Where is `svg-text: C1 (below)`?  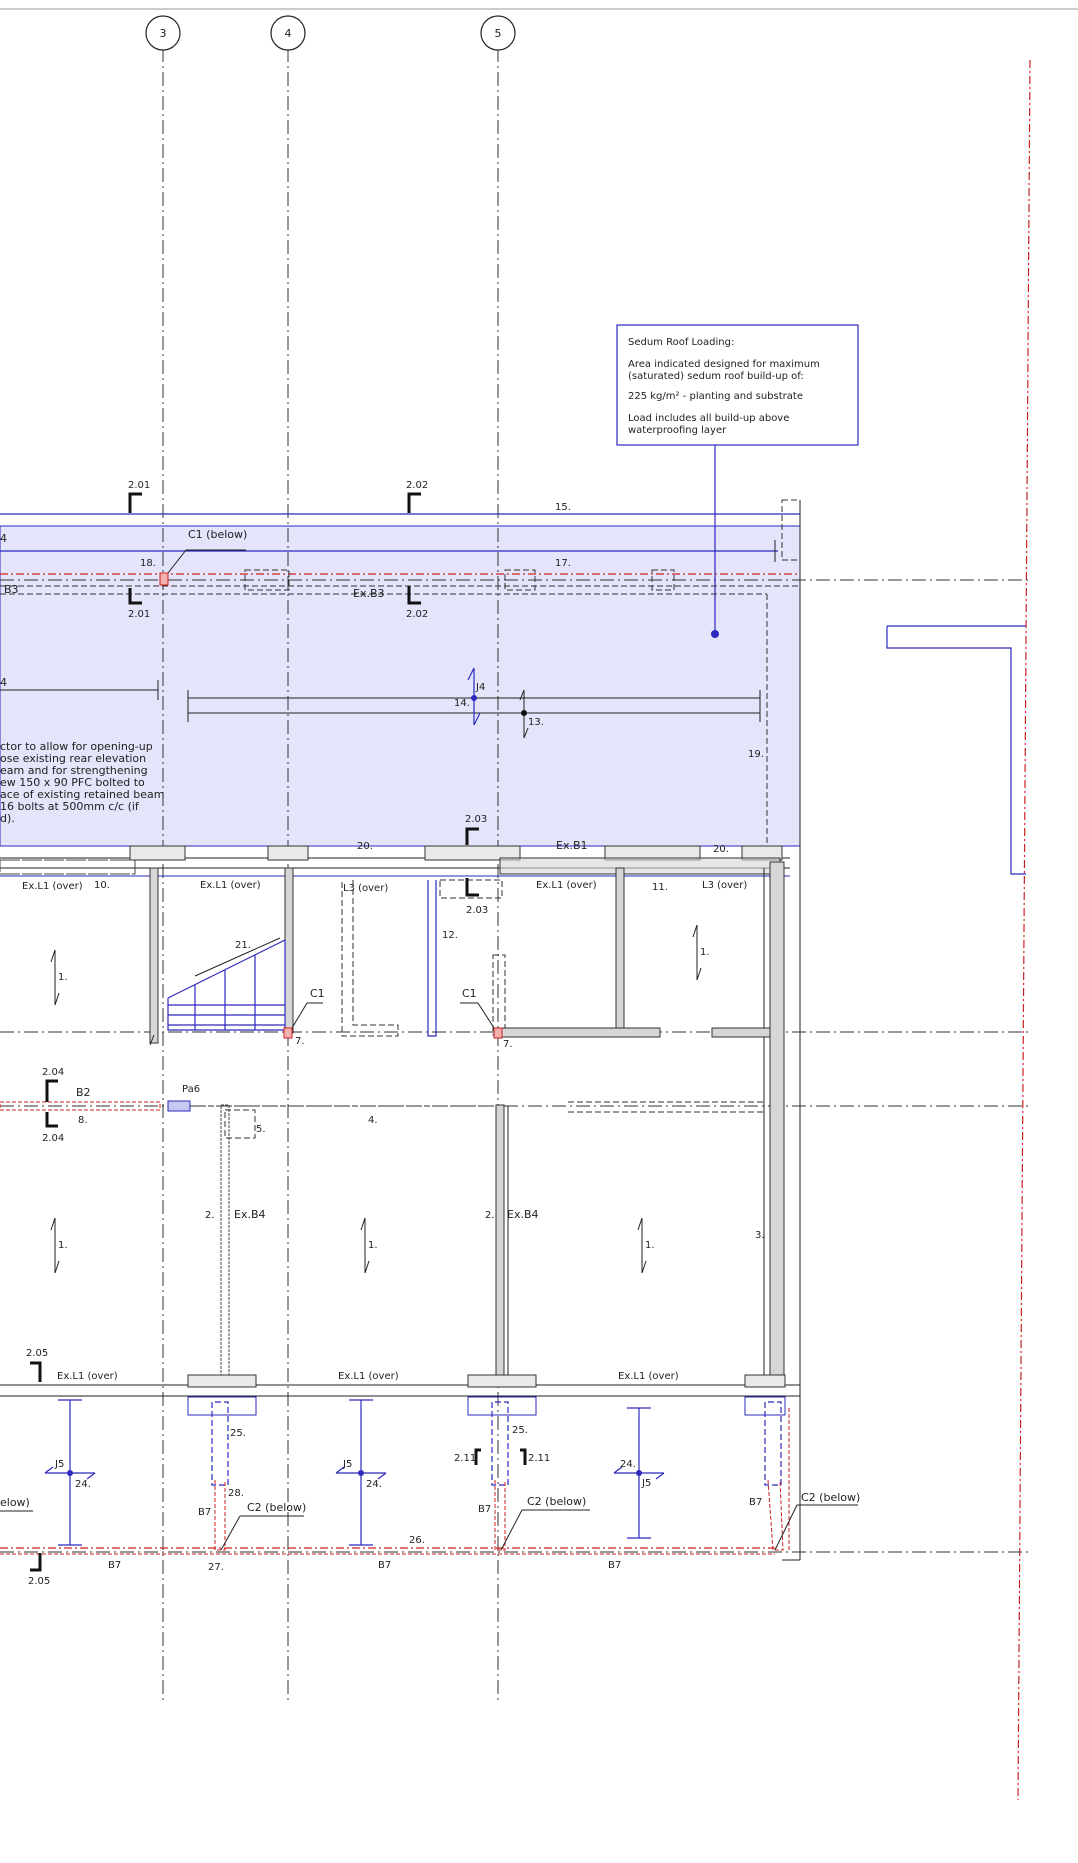
svg-text: C1 (below) is located at coordinates (217, 534).